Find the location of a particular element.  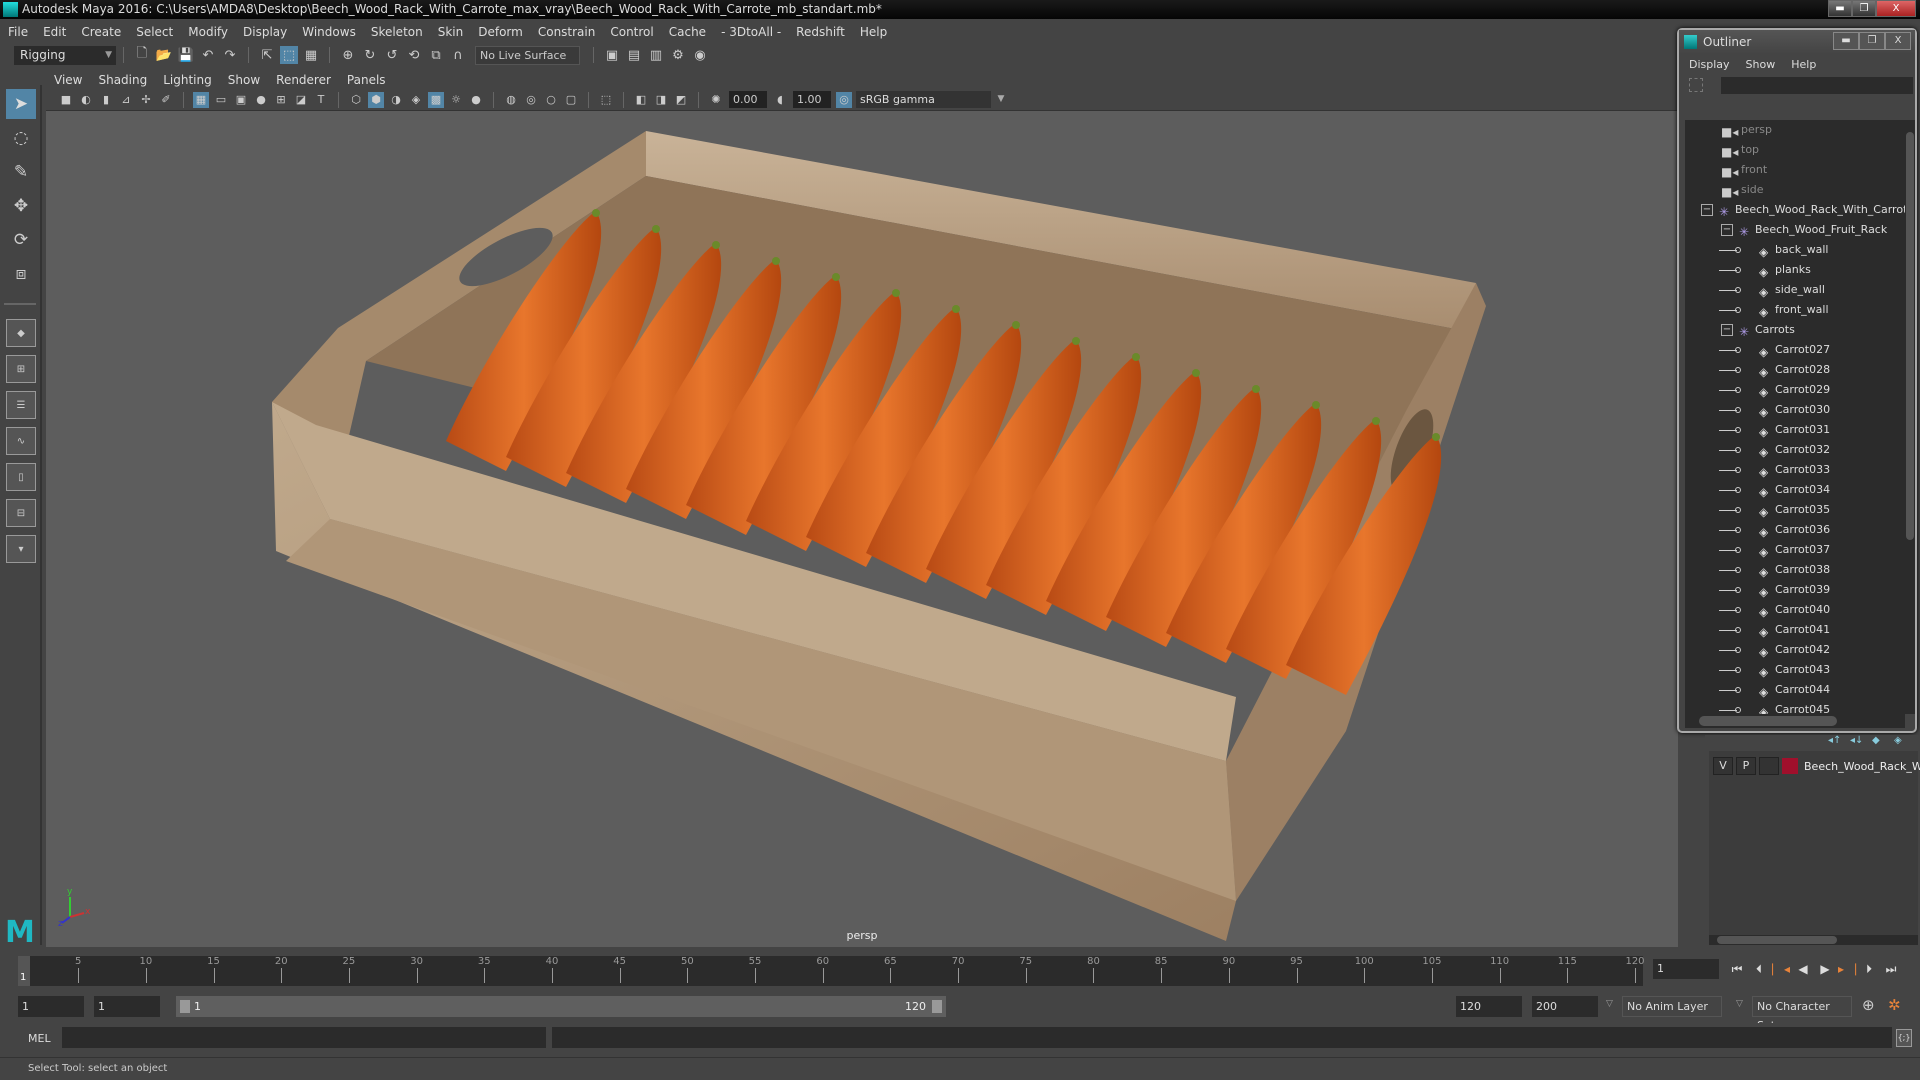

open-scene-icon: 📂 is located at coordinates (164, 55).